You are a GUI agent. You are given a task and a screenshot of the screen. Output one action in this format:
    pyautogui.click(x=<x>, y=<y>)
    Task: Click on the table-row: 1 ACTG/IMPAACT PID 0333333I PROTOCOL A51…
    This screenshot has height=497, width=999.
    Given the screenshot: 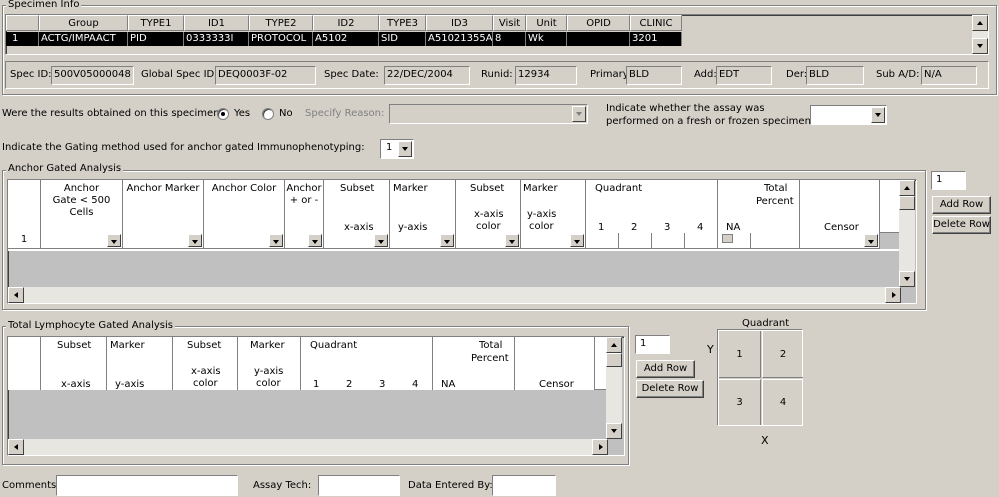 What is the action you would take?
    pyautogui.click(x=344, y=39)
    